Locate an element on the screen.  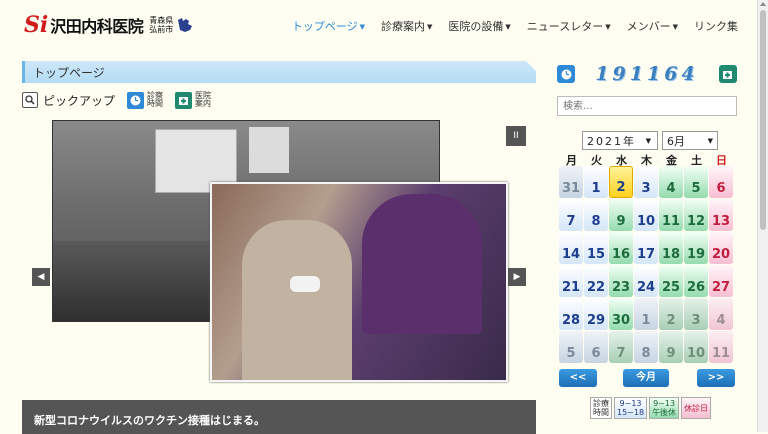
calendar-day: 16 is located at coordinates (621, 248).